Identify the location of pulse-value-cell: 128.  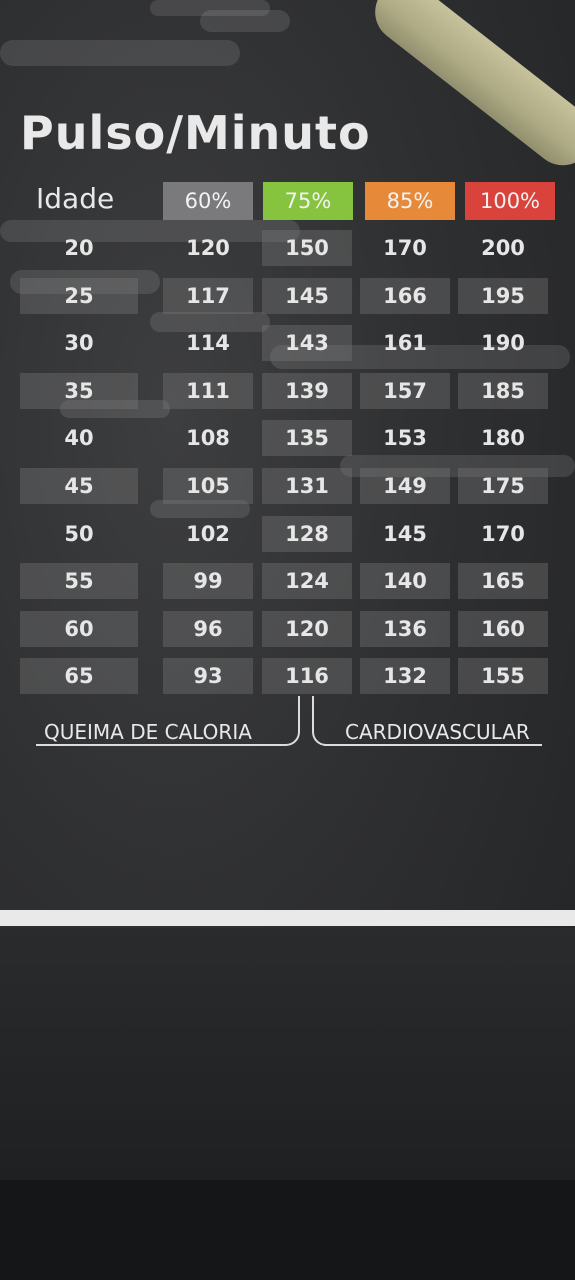
(307, 534).